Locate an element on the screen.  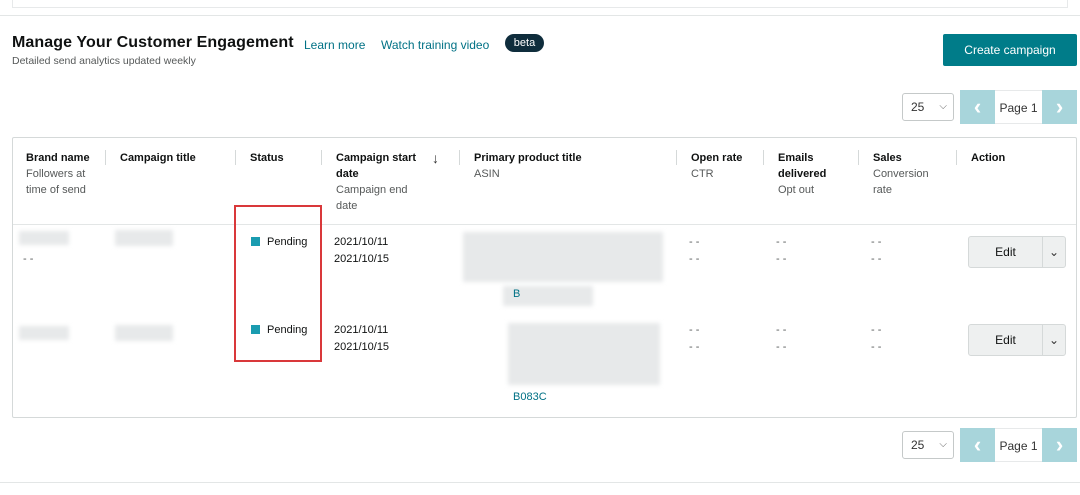
page-subtitle: Detailed send analytics updated weekly is located at coordinates (104, 61).